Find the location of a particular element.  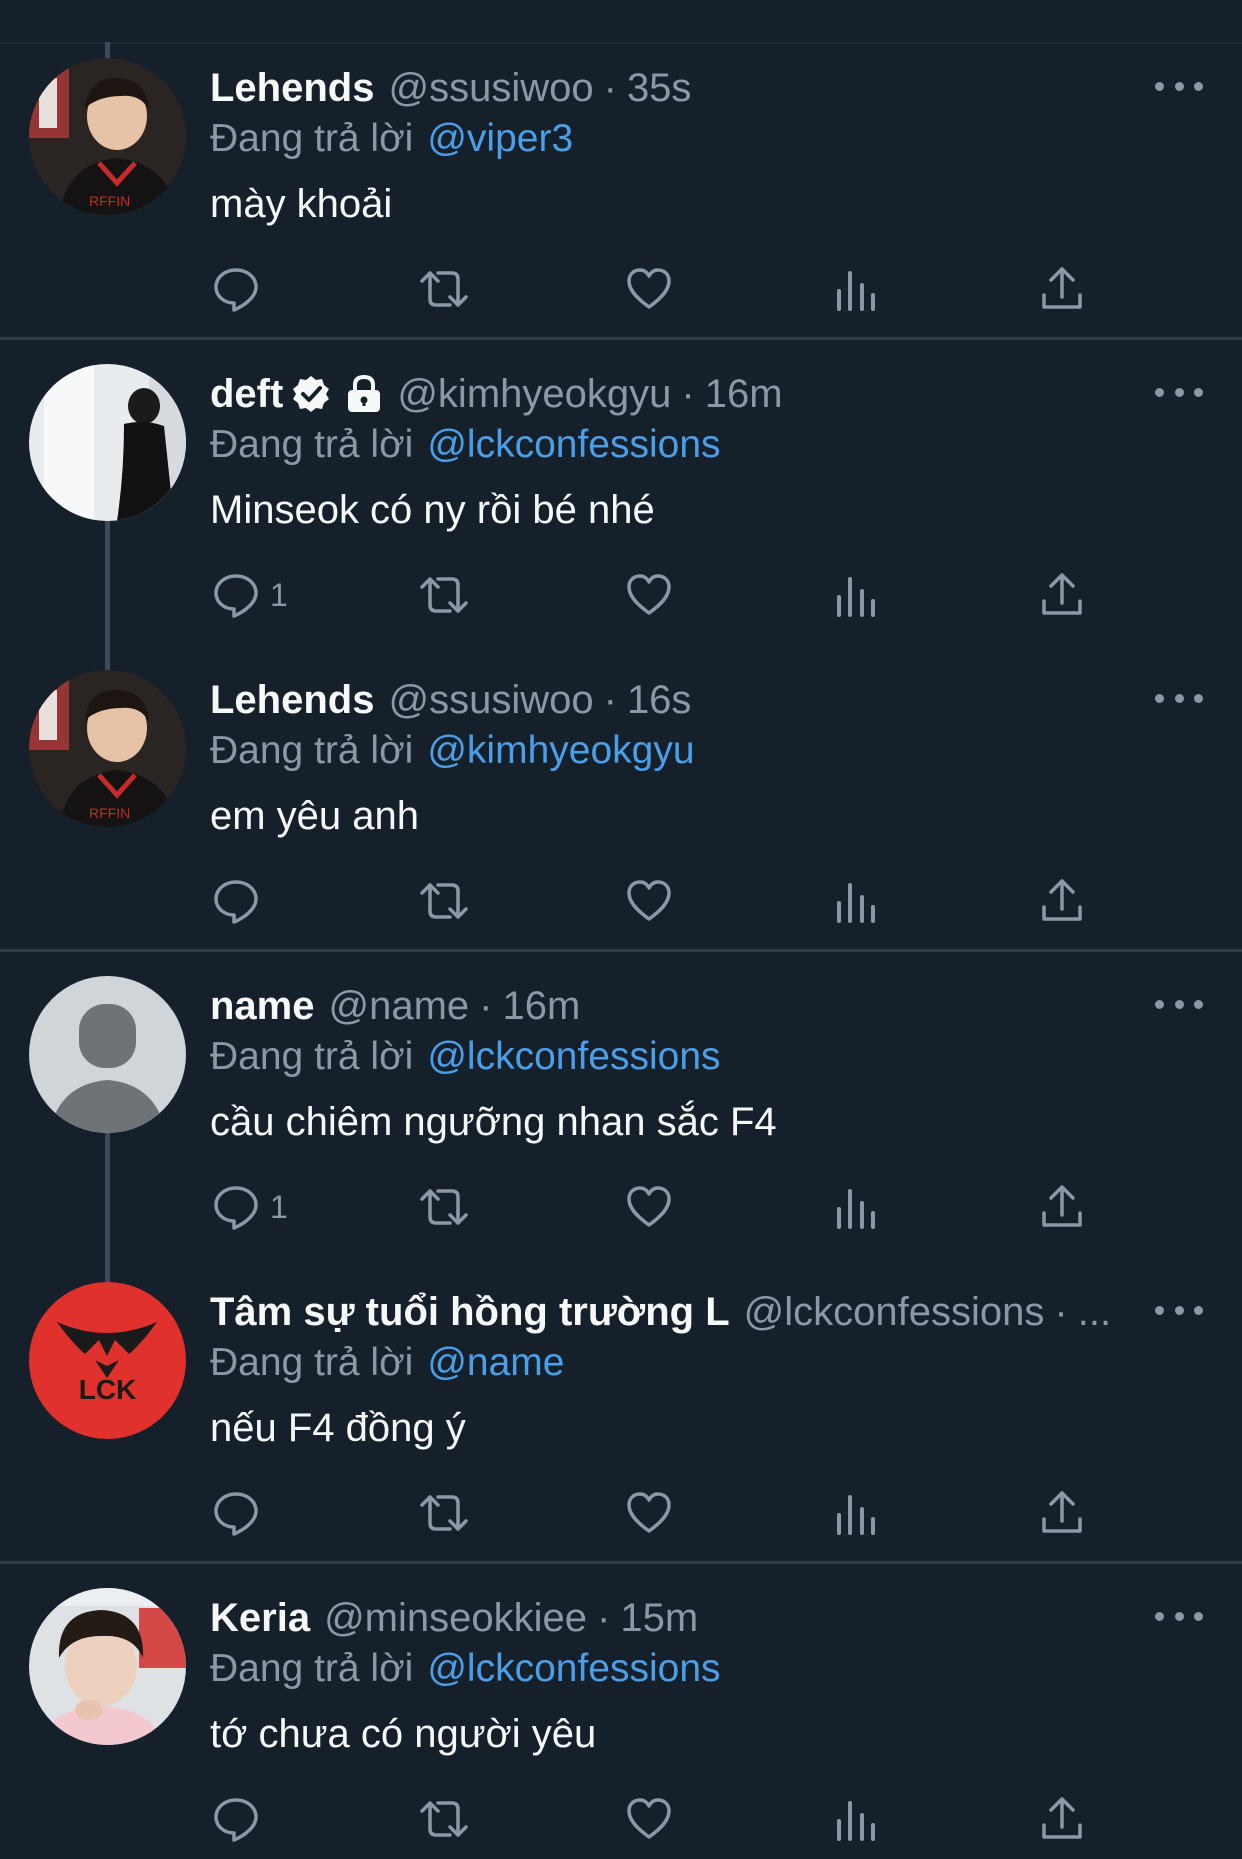

lck-logo: LCK is located at coordinates (107, 1360).